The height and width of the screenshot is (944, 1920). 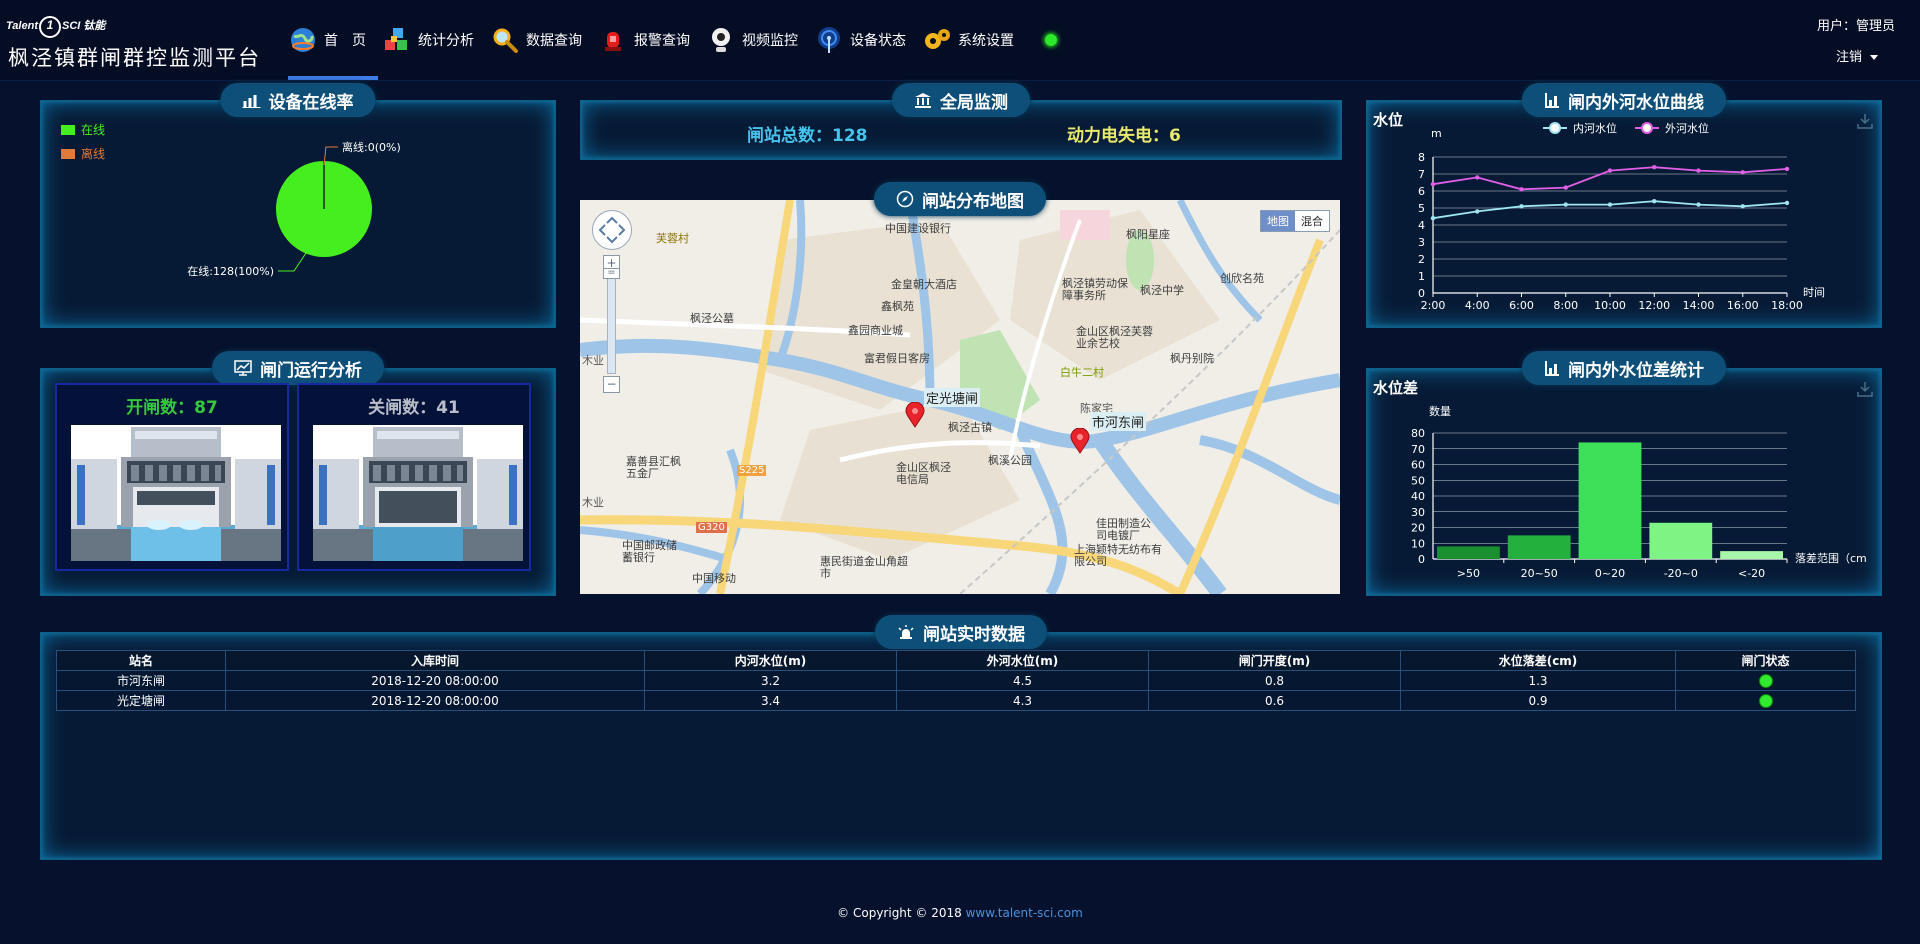 I want to click on map-poi: 中国邮政储蓄银行, so click(x=652, y=552).